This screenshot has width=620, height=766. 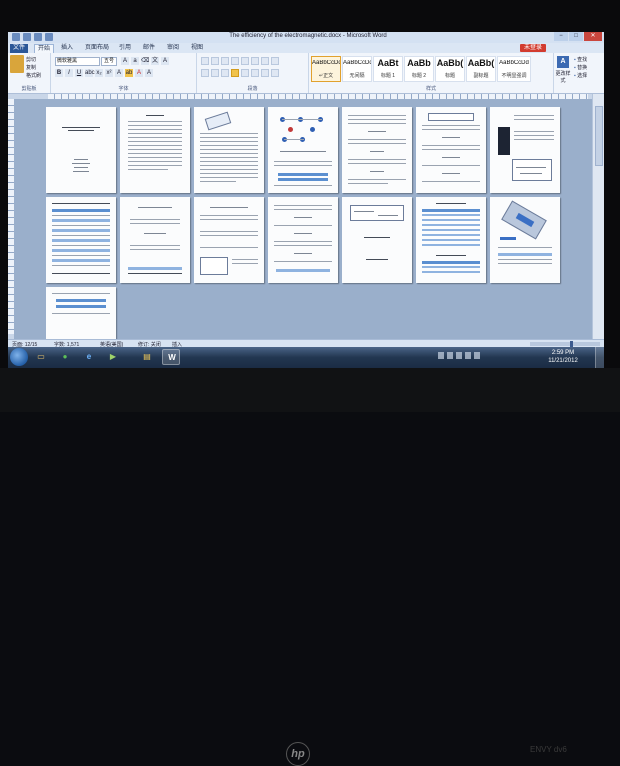 What do you see at coordinates (245, 61) in the screenshot?
I see `increase-indent-icon` at bounding box center [245, 61].